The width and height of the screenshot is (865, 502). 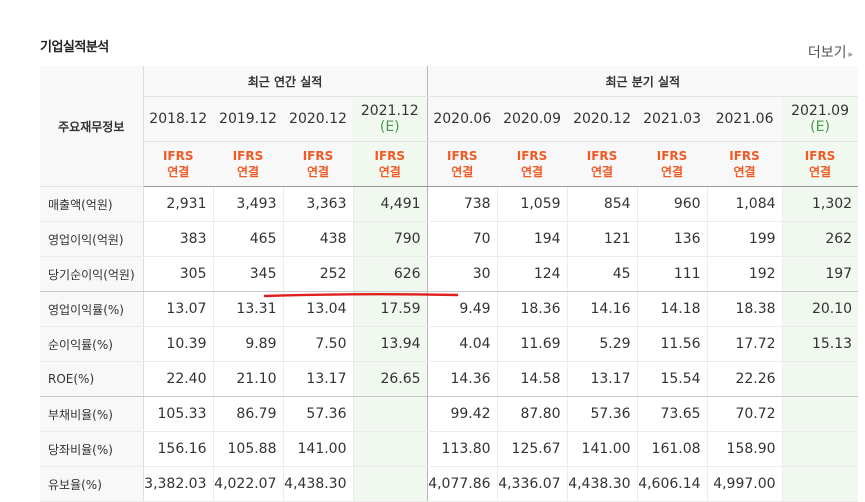 I want to click on table-cell: 45, so click(x=602, y=274).